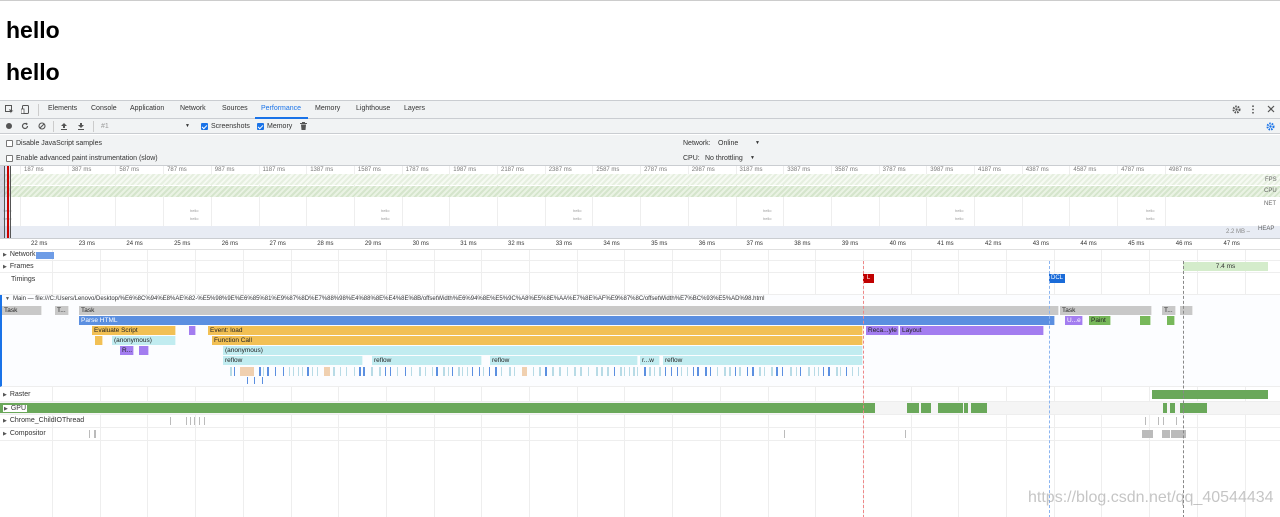 This screenshot has height=517, width=1280. What do you see at coordinates (1225, 266) in the screenshot?
I see `frame-bar: 7.4 ms` at bounding box center [1225, 266].